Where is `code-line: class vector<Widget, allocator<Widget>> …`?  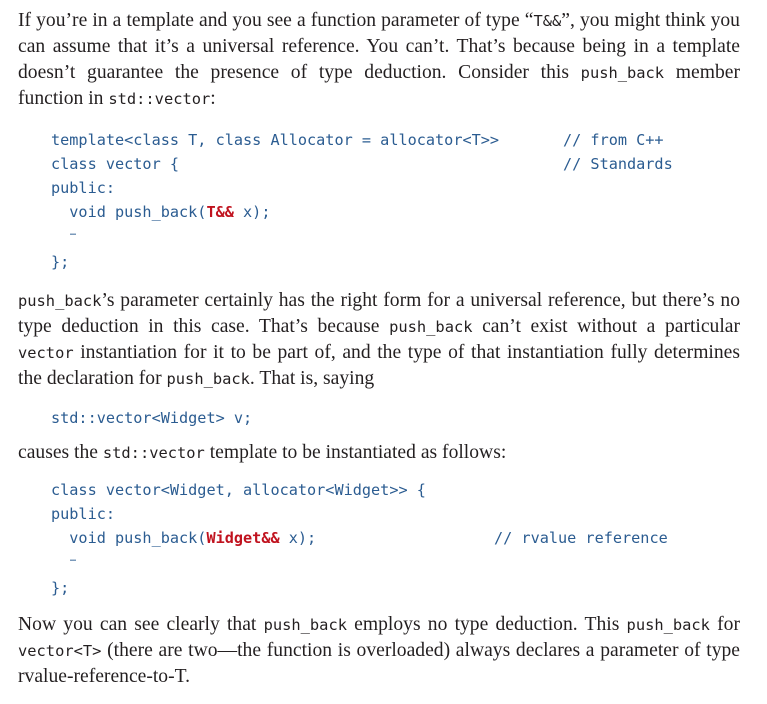
code-line: class vector<Widget, allocator<Widget>> … is located at coordinates (238, 490).